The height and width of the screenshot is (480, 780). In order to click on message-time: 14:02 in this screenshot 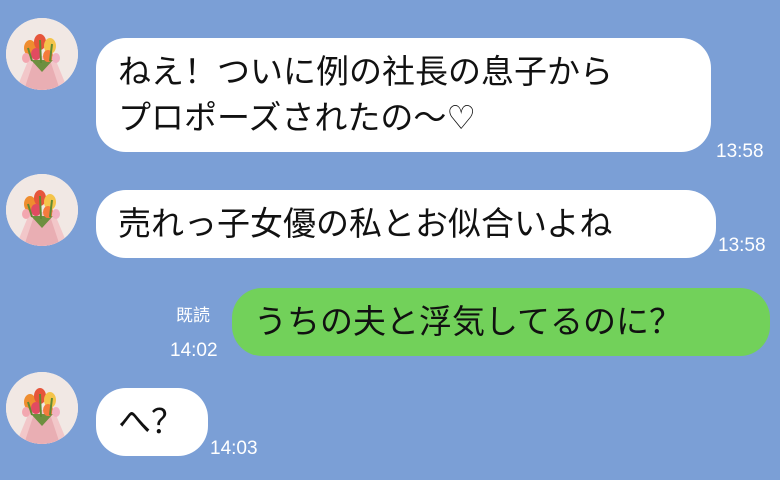, I will do `click(194, 350)`.